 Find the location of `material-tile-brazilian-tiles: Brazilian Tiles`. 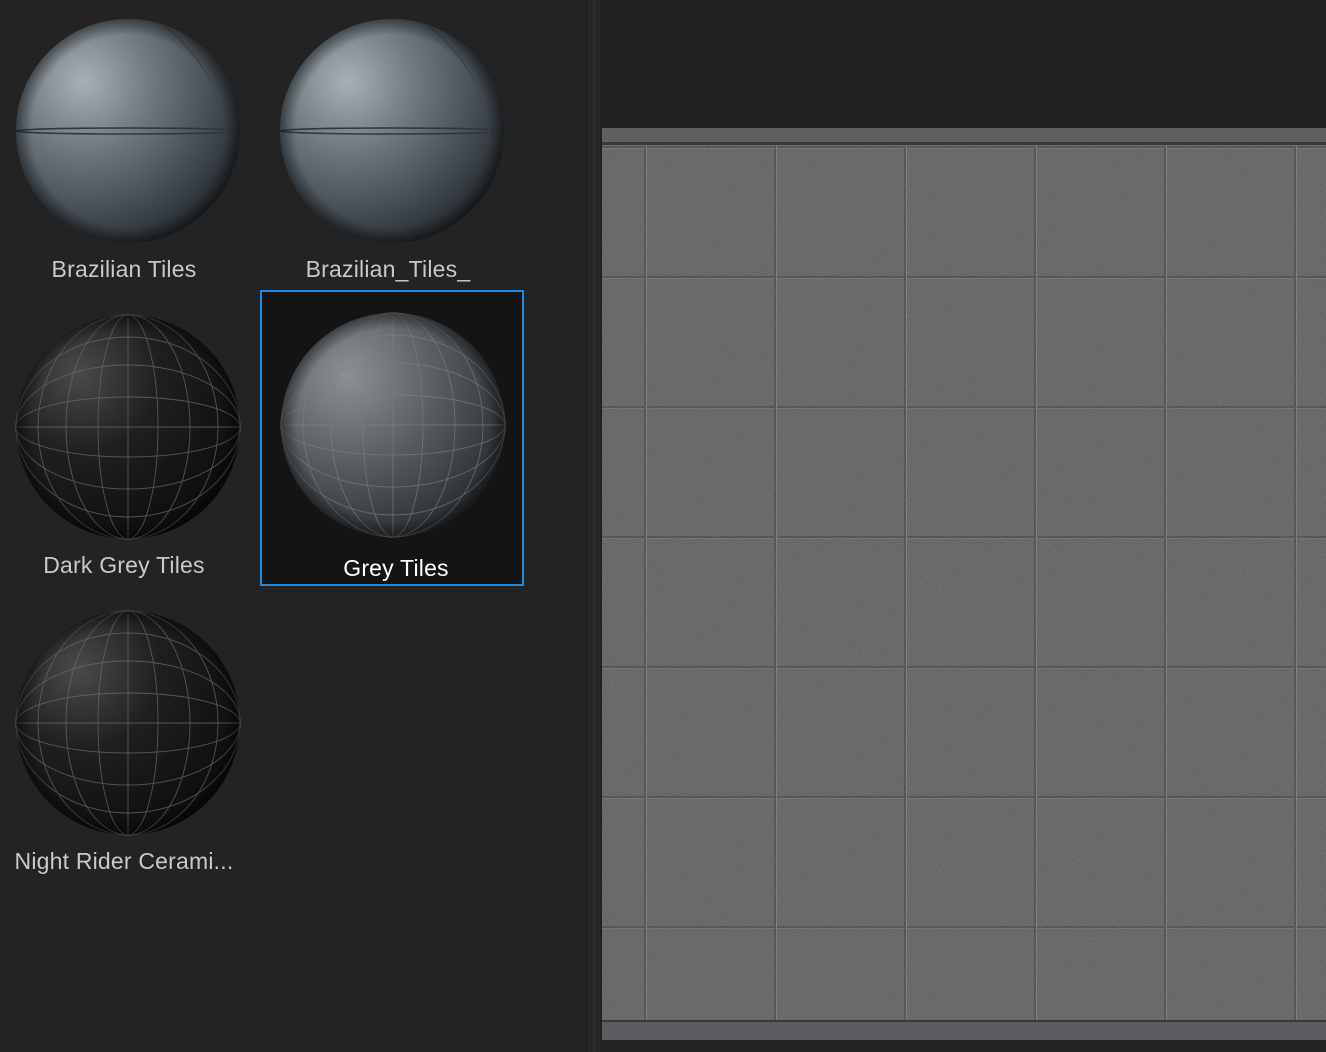

material-tile-brazilian-tiles: Brazilian Tiles is located at coordinates (132, 148).